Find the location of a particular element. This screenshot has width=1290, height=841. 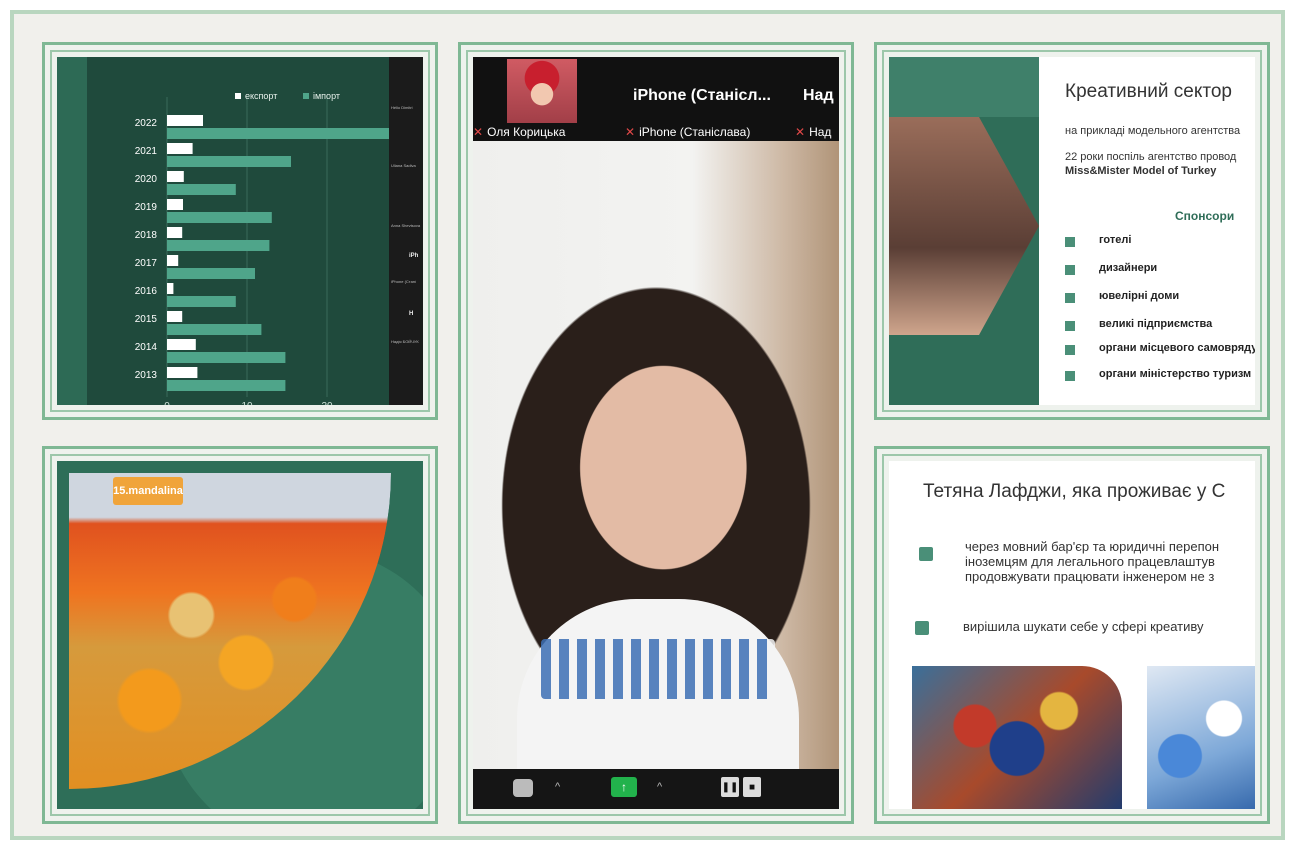

y-tick-label: 2021 is located at coordinates (146, 151).